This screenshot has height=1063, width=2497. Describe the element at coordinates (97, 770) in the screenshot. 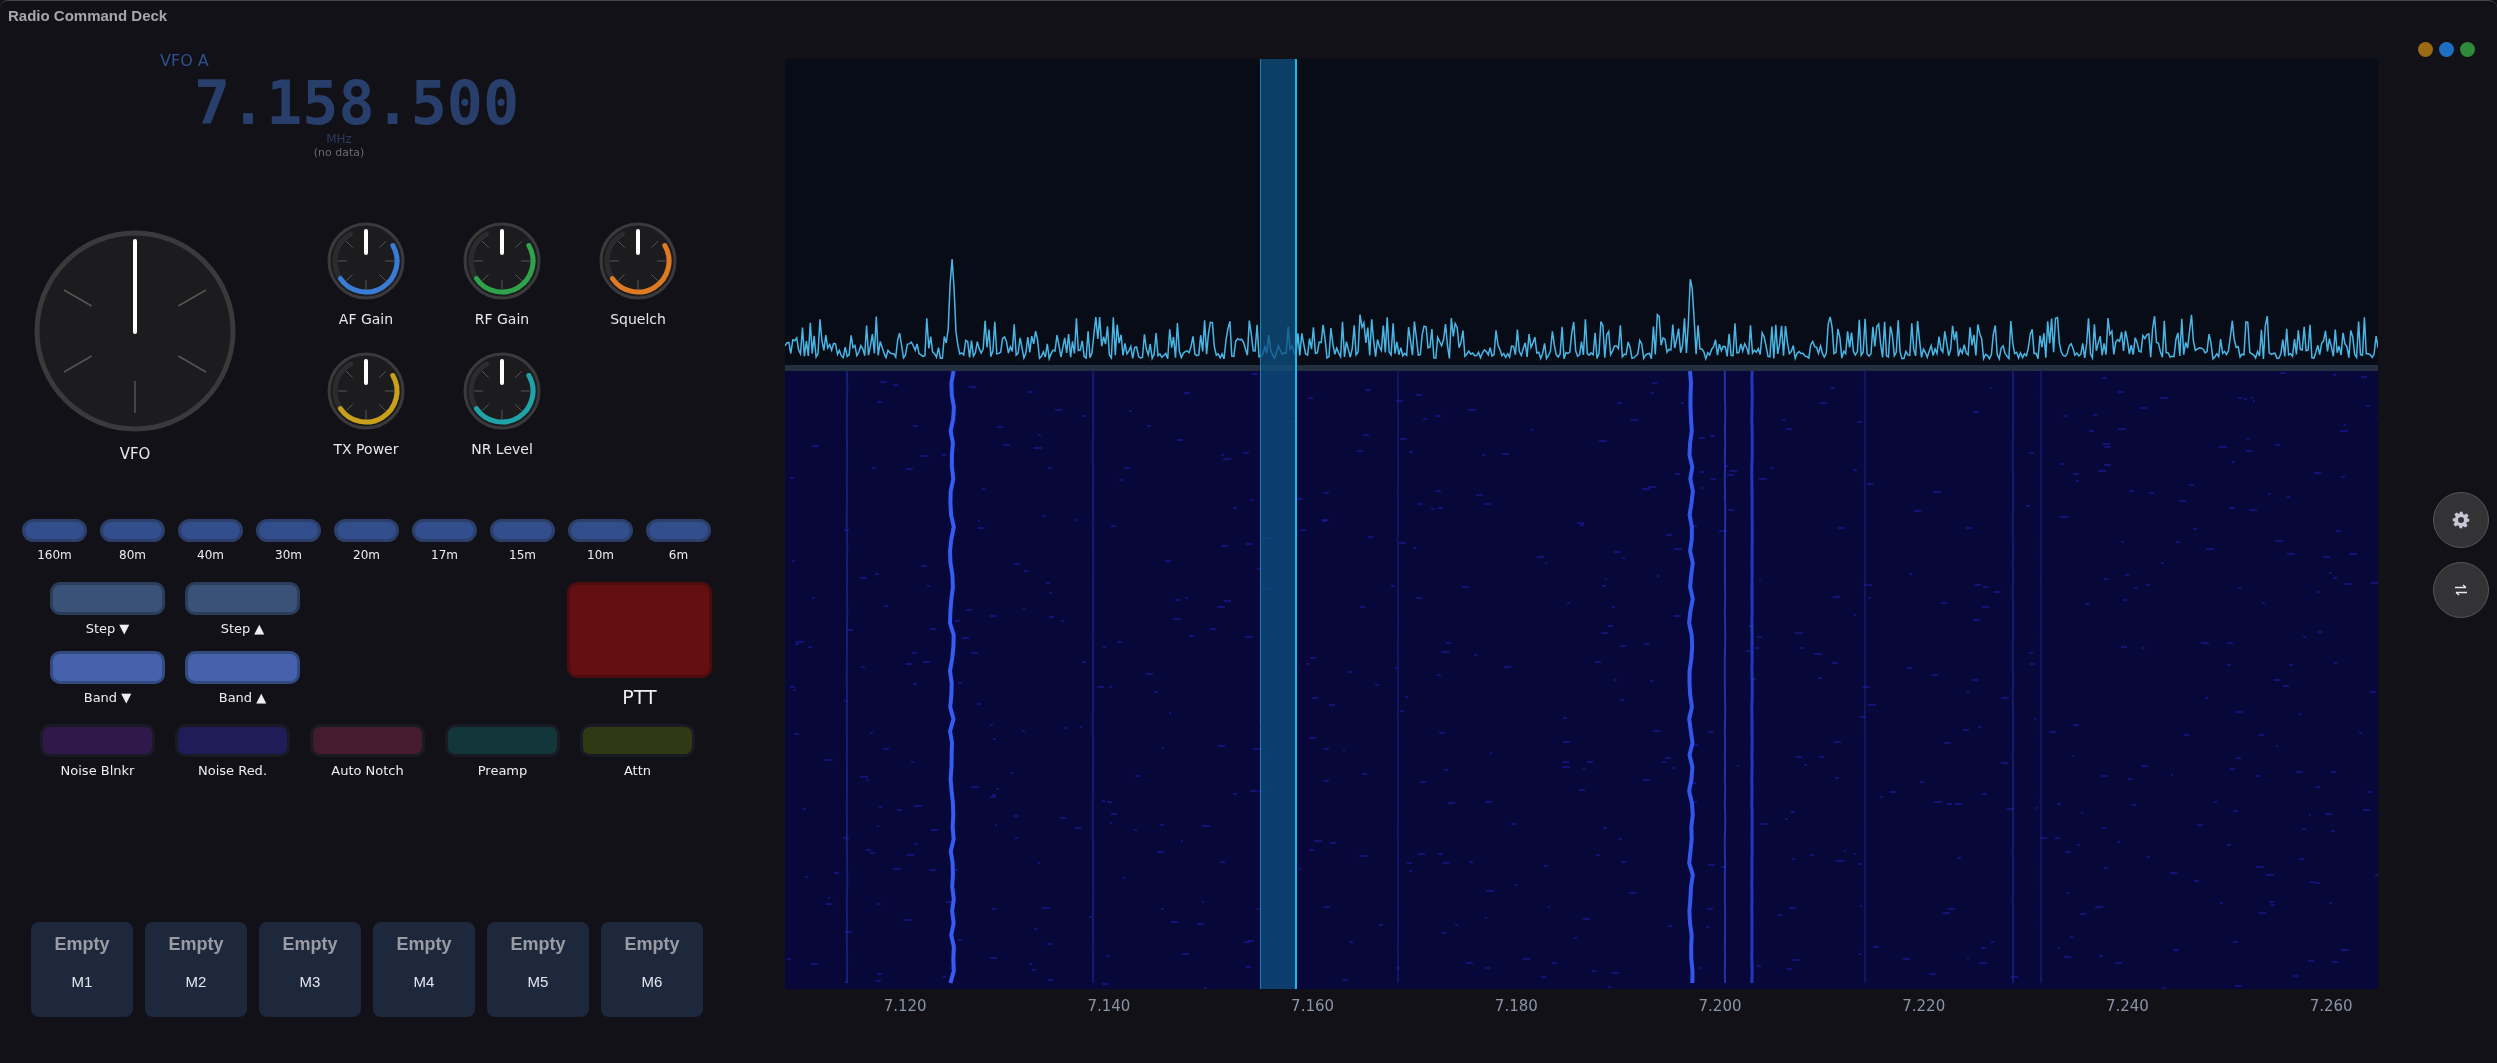

I see `button-label: Noise Blnkr` at that location.